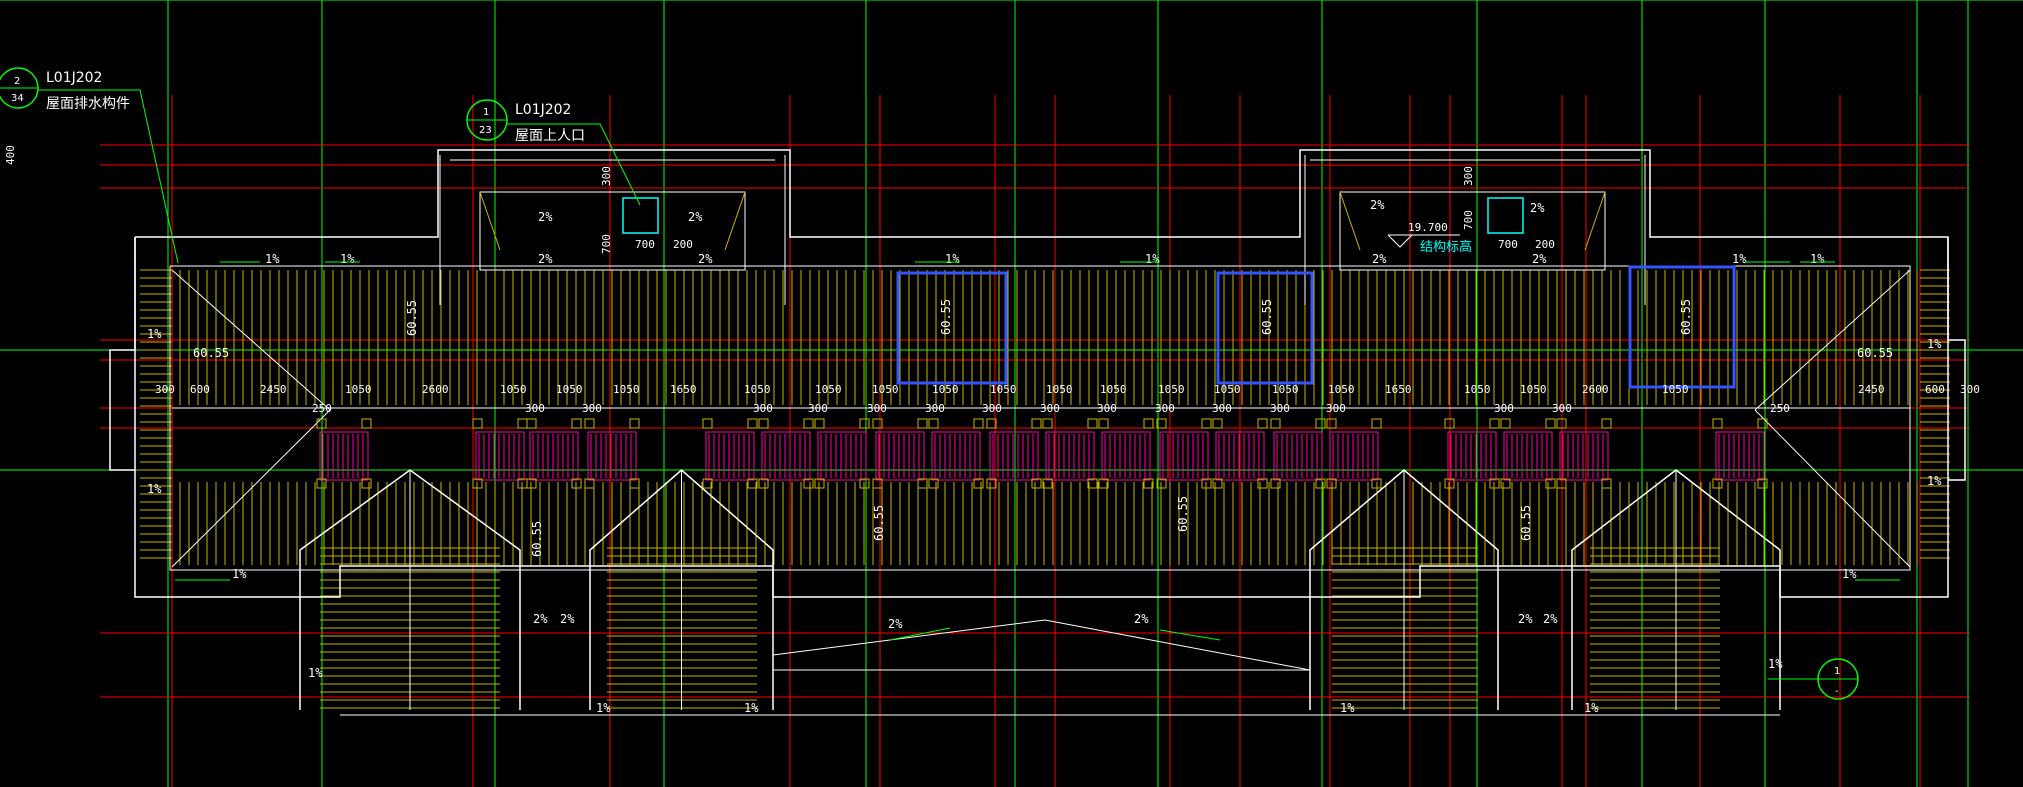 The width and height of the screenshot is (2023, 787). I want to click on roof-outline-left, so click(122, 354).